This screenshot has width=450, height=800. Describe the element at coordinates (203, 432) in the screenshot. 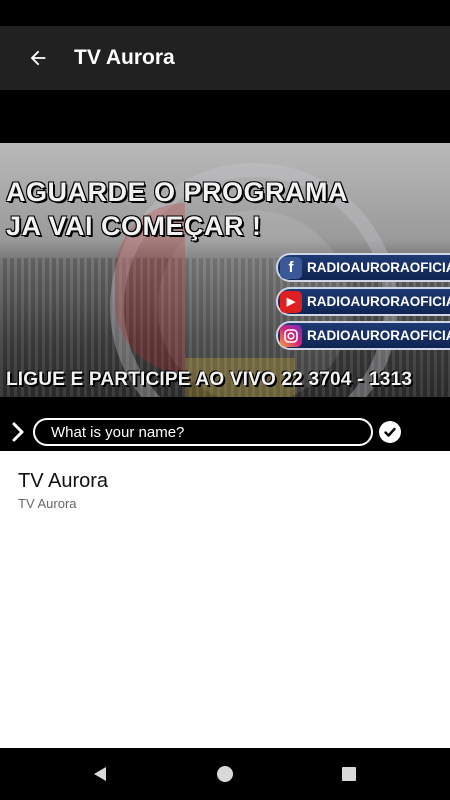

I see `name-input` at that location.